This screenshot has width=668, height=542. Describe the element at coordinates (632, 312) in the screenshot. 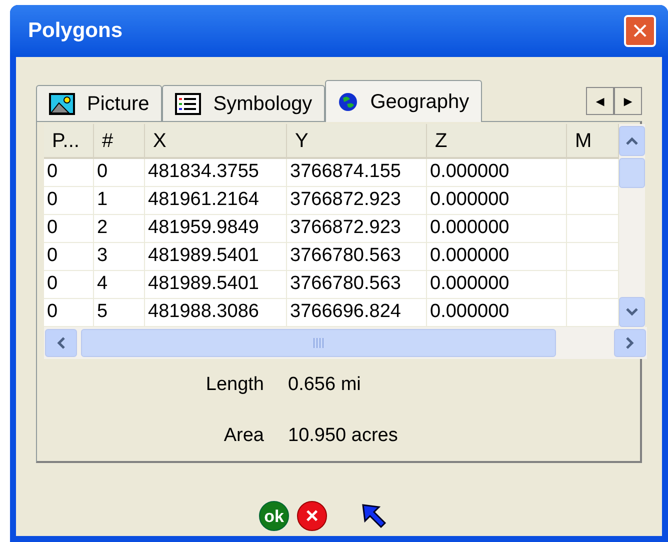

I see `chevron-down-icon` at that location.